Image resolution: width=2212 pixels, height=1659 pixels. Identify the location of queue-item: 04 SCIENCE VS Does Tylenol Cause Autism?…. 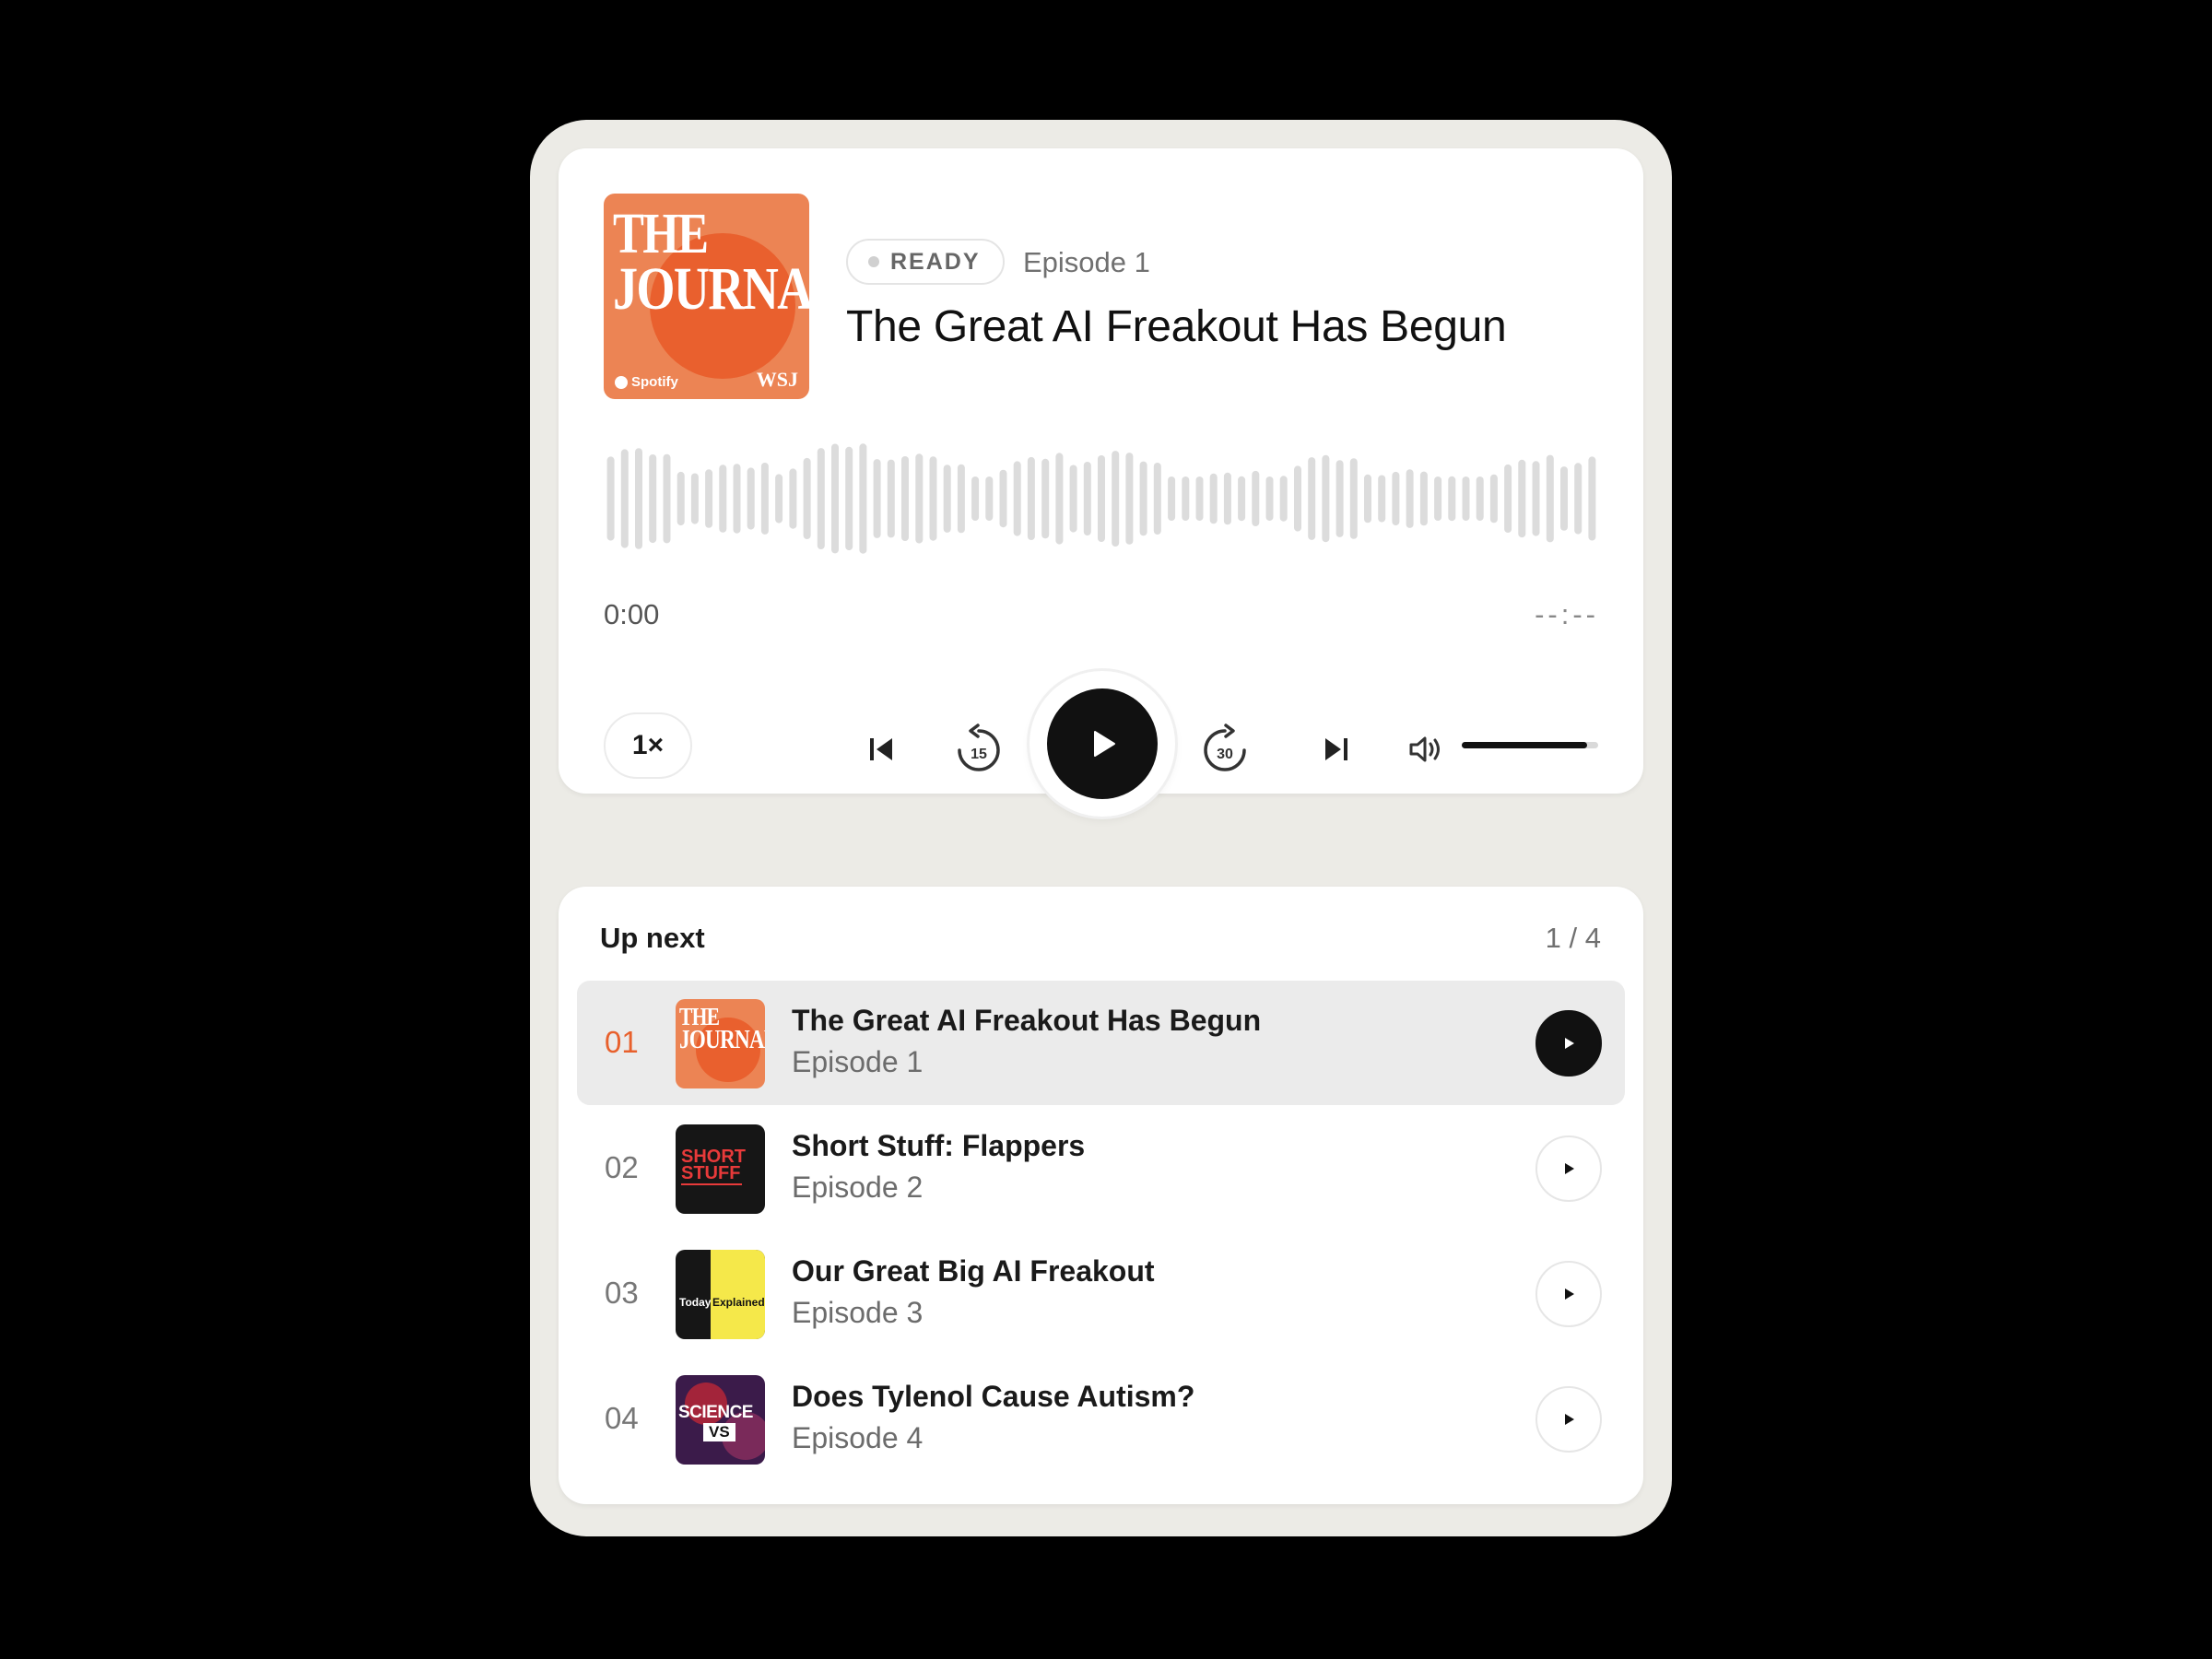
(1101, 1419).